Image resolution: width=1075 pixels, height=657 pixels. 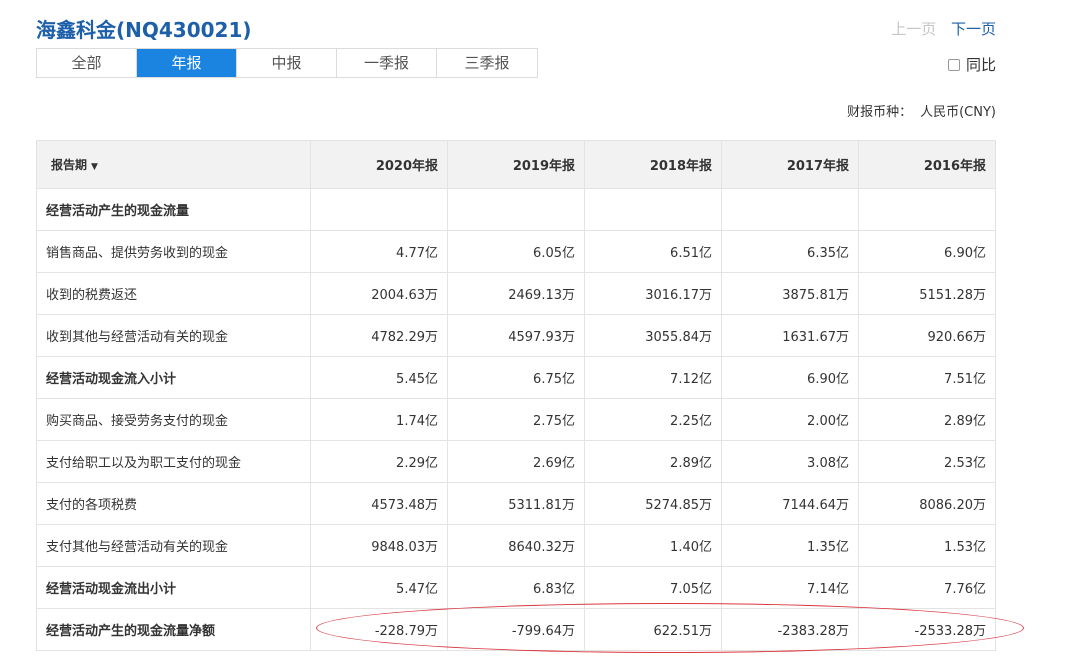 I want to click on row-label: 购买商品、接受劳务支付的现金, so click(x=173, y=419).